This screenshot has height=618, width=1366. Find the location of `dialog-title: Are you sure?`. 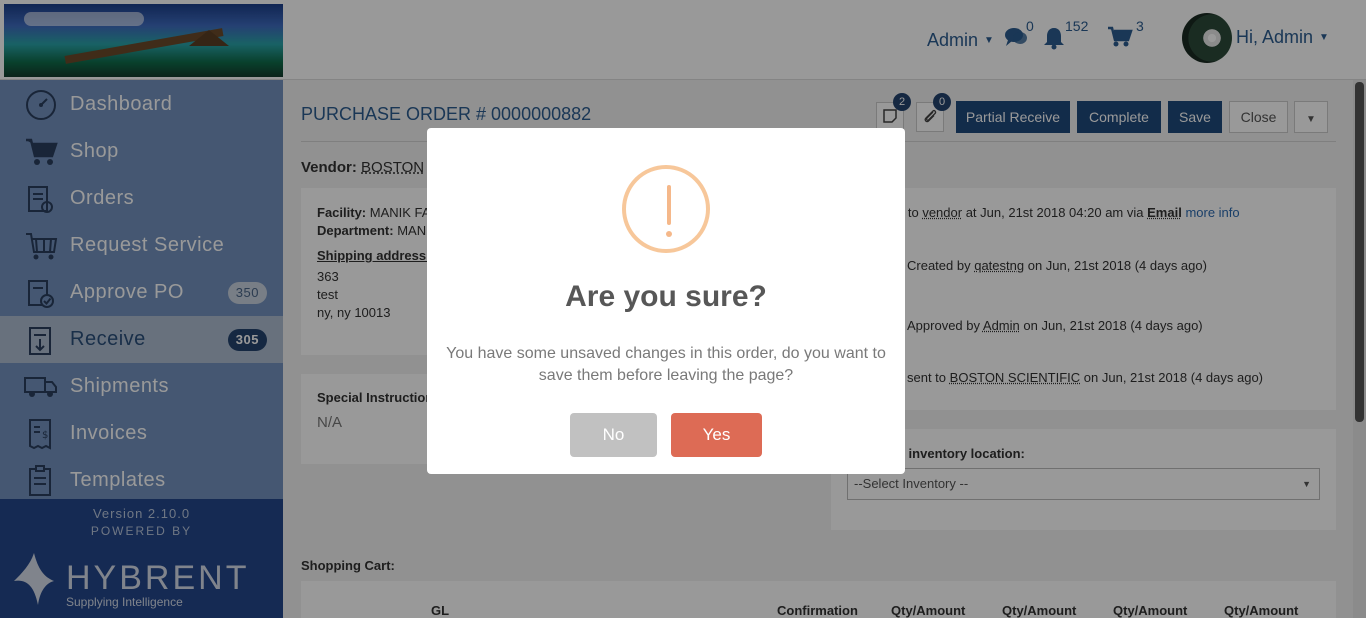

dialog-title: Are you sure? is located at coordinates (666, 296).